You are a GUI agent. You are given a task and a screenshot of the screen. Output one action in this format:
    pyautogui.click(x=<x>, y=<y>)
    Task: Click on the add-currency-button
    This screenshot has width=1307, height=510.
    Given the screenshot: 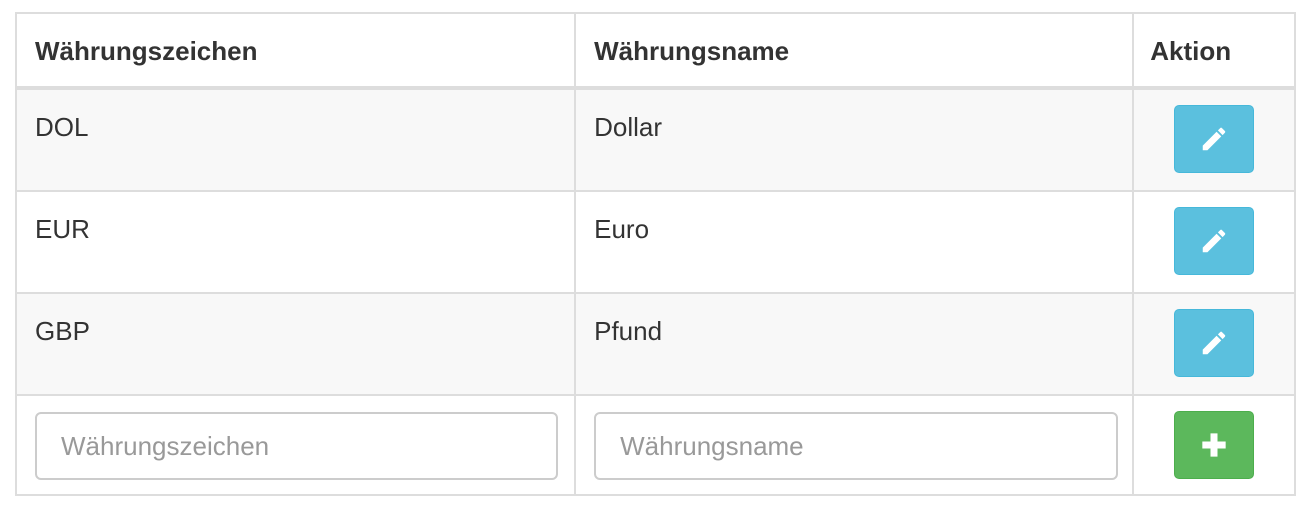 What is the action you would take?
    pyautogui.click(x=1214, y=445)
    